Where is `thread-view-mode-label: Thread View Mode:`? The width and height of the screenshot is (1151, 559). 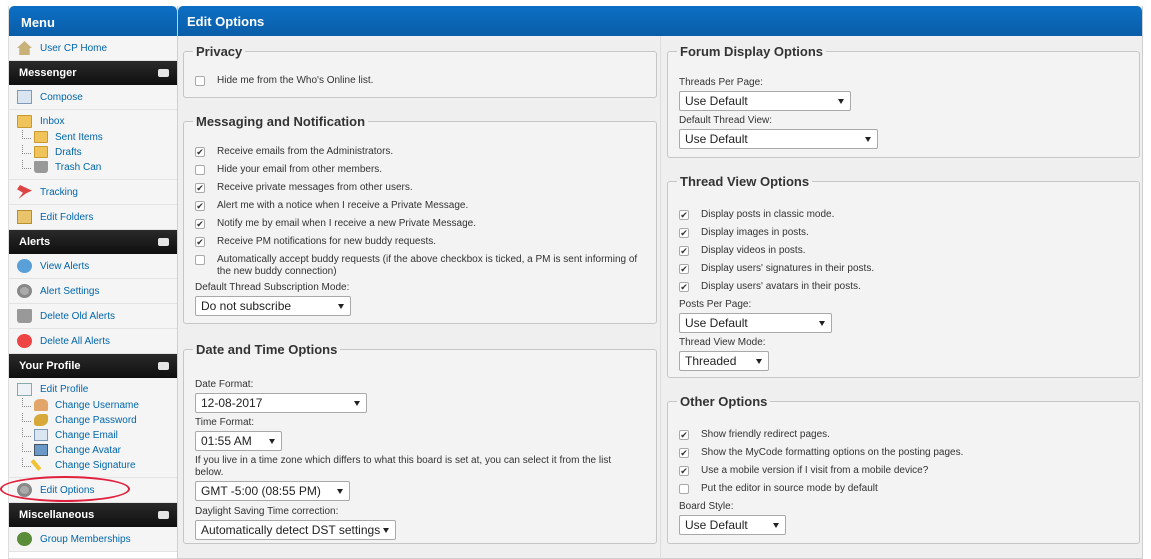 thread-view-mode-label: Thread View Mode: is located at coordinates (722, 342).